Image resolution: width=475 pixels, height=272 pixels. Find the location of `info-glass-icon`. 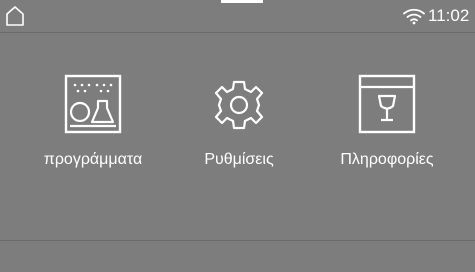

info-glass-icon is located at coordinates (387, 104).